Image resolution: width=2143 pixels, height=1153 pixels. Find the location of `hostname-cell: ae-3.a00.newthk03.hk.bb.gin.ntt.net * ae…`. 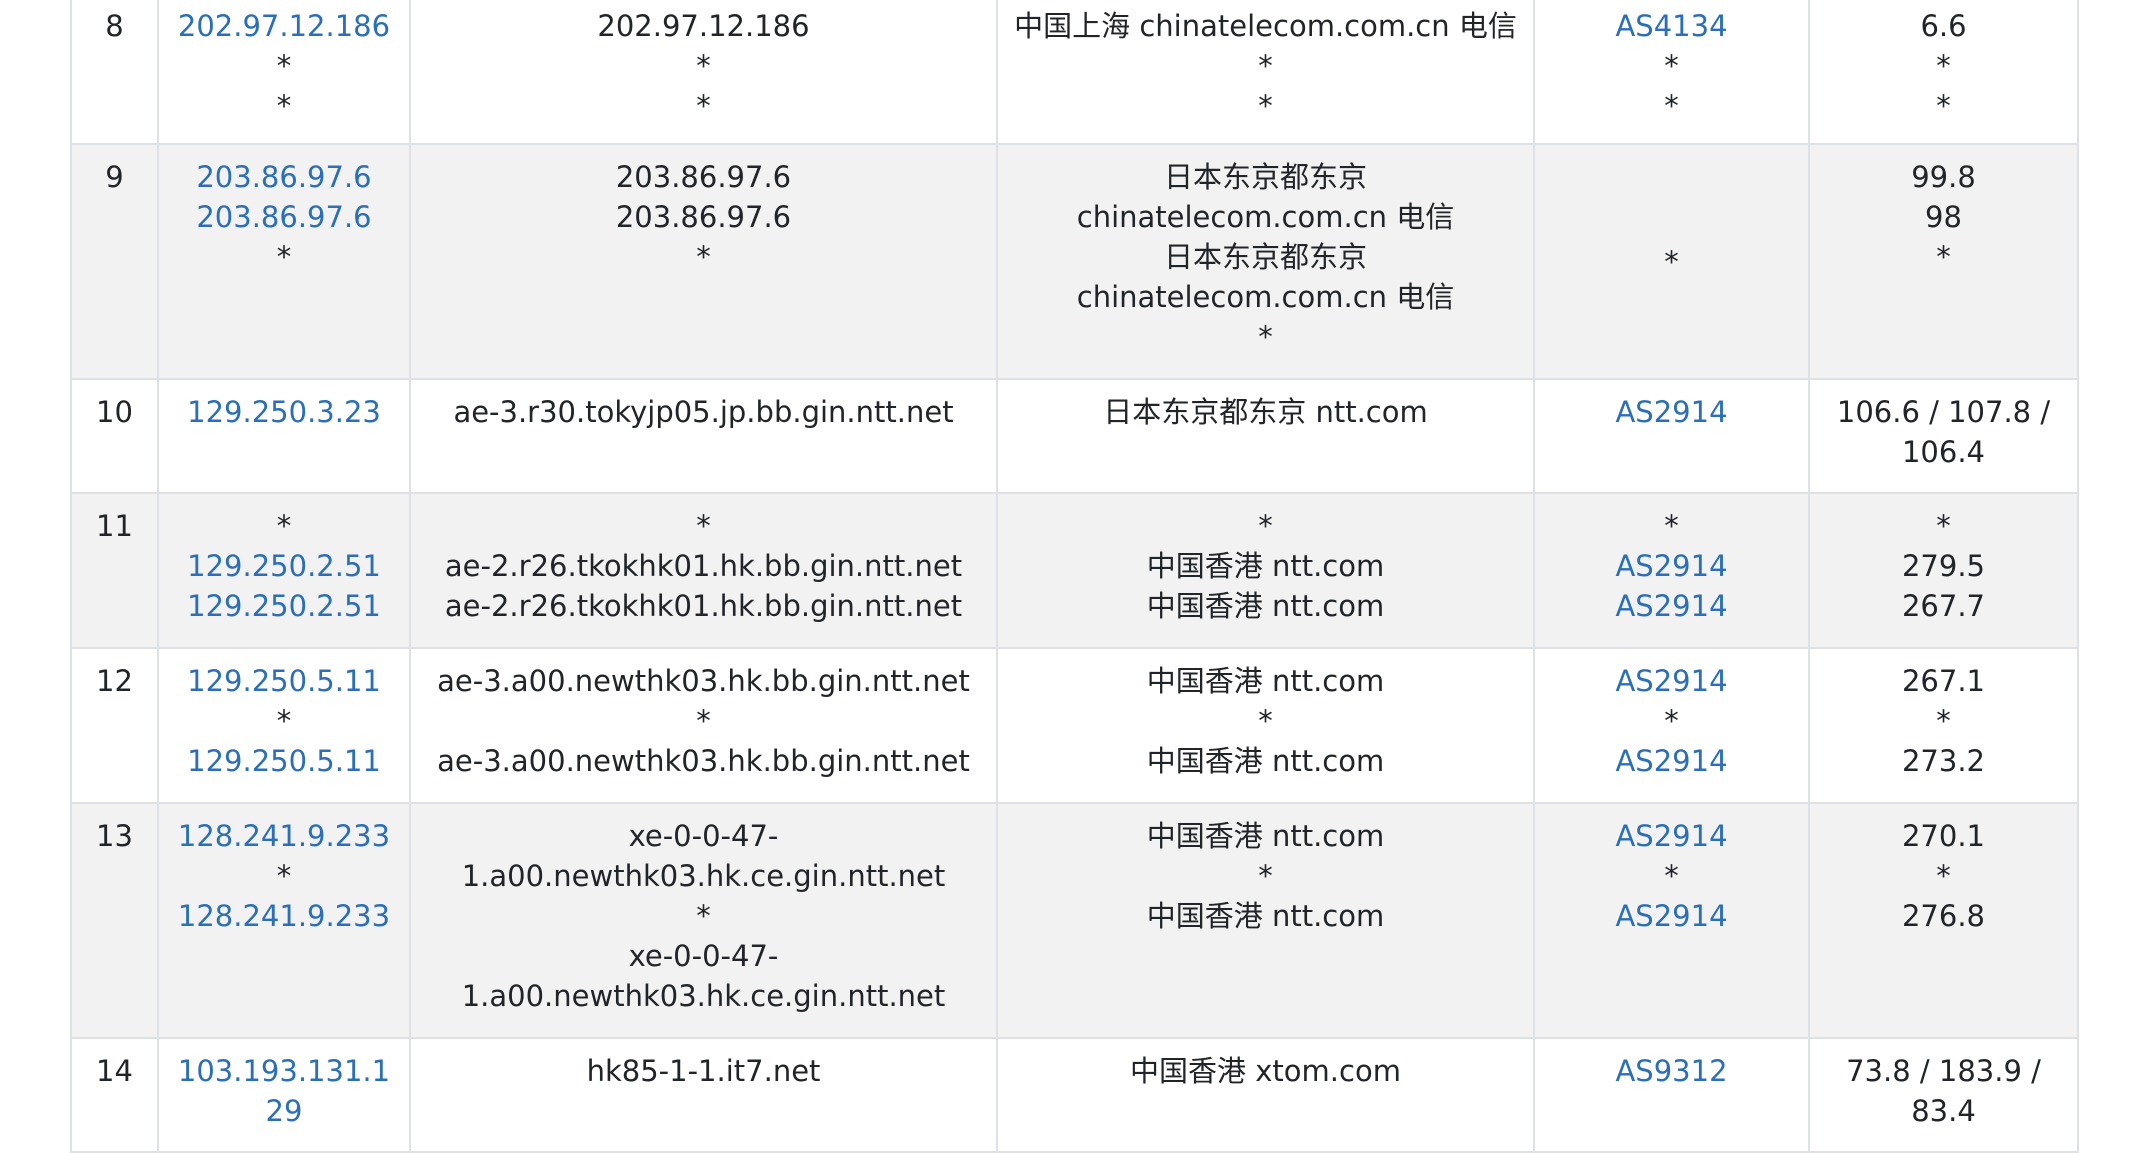

hostname-cell: ae-3.a00.newthk03.hk.bb.gin.ntt.net * ae… is located at coordinates (703, 725).